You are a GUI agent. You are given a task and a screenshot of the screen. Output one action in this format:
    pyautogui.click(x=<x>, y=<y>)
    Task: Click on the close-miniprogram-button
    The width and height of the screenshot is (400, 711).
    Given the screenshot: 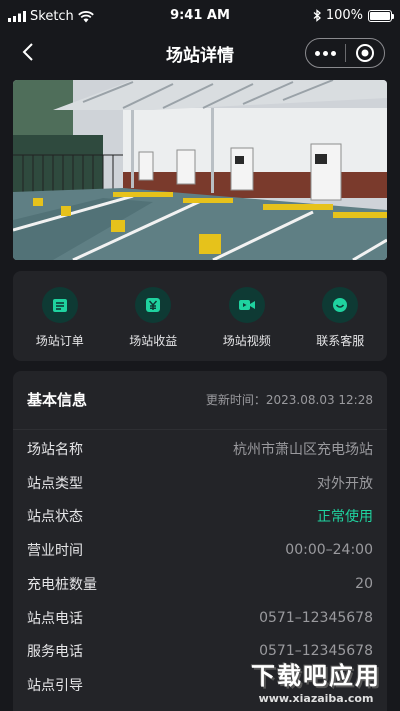 What is the action you would take?
    pyautogui.click(x=365, y=53)
    